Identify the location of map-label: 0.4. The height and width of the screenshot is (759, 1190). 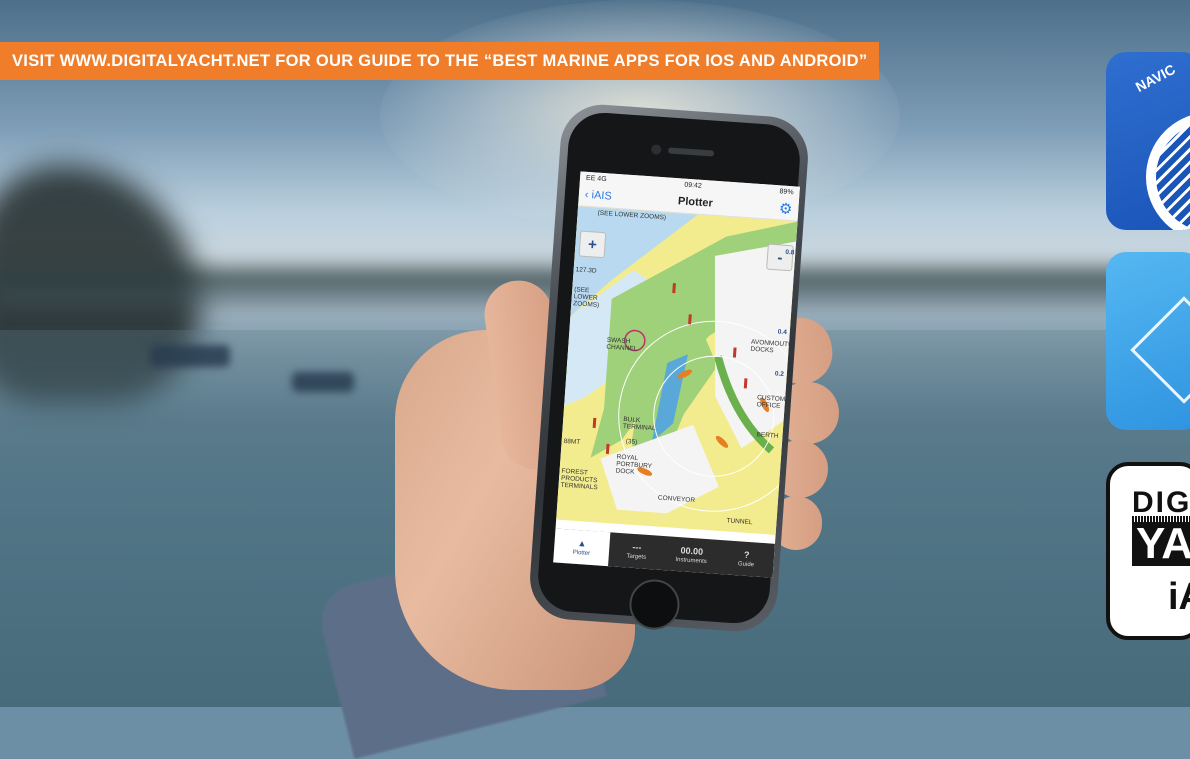
(782, 332).